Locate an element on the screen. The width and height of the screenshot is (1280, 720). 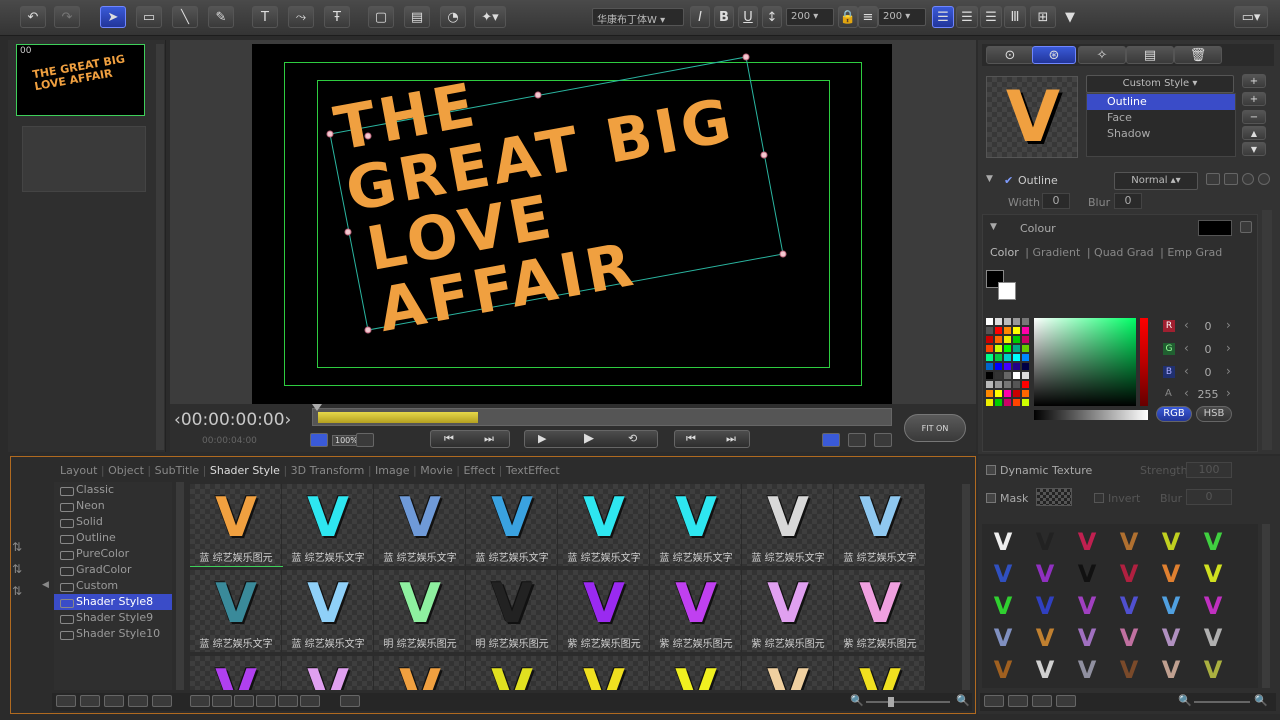
align-left-icon: ☰ is located at coordinates (943, 17).